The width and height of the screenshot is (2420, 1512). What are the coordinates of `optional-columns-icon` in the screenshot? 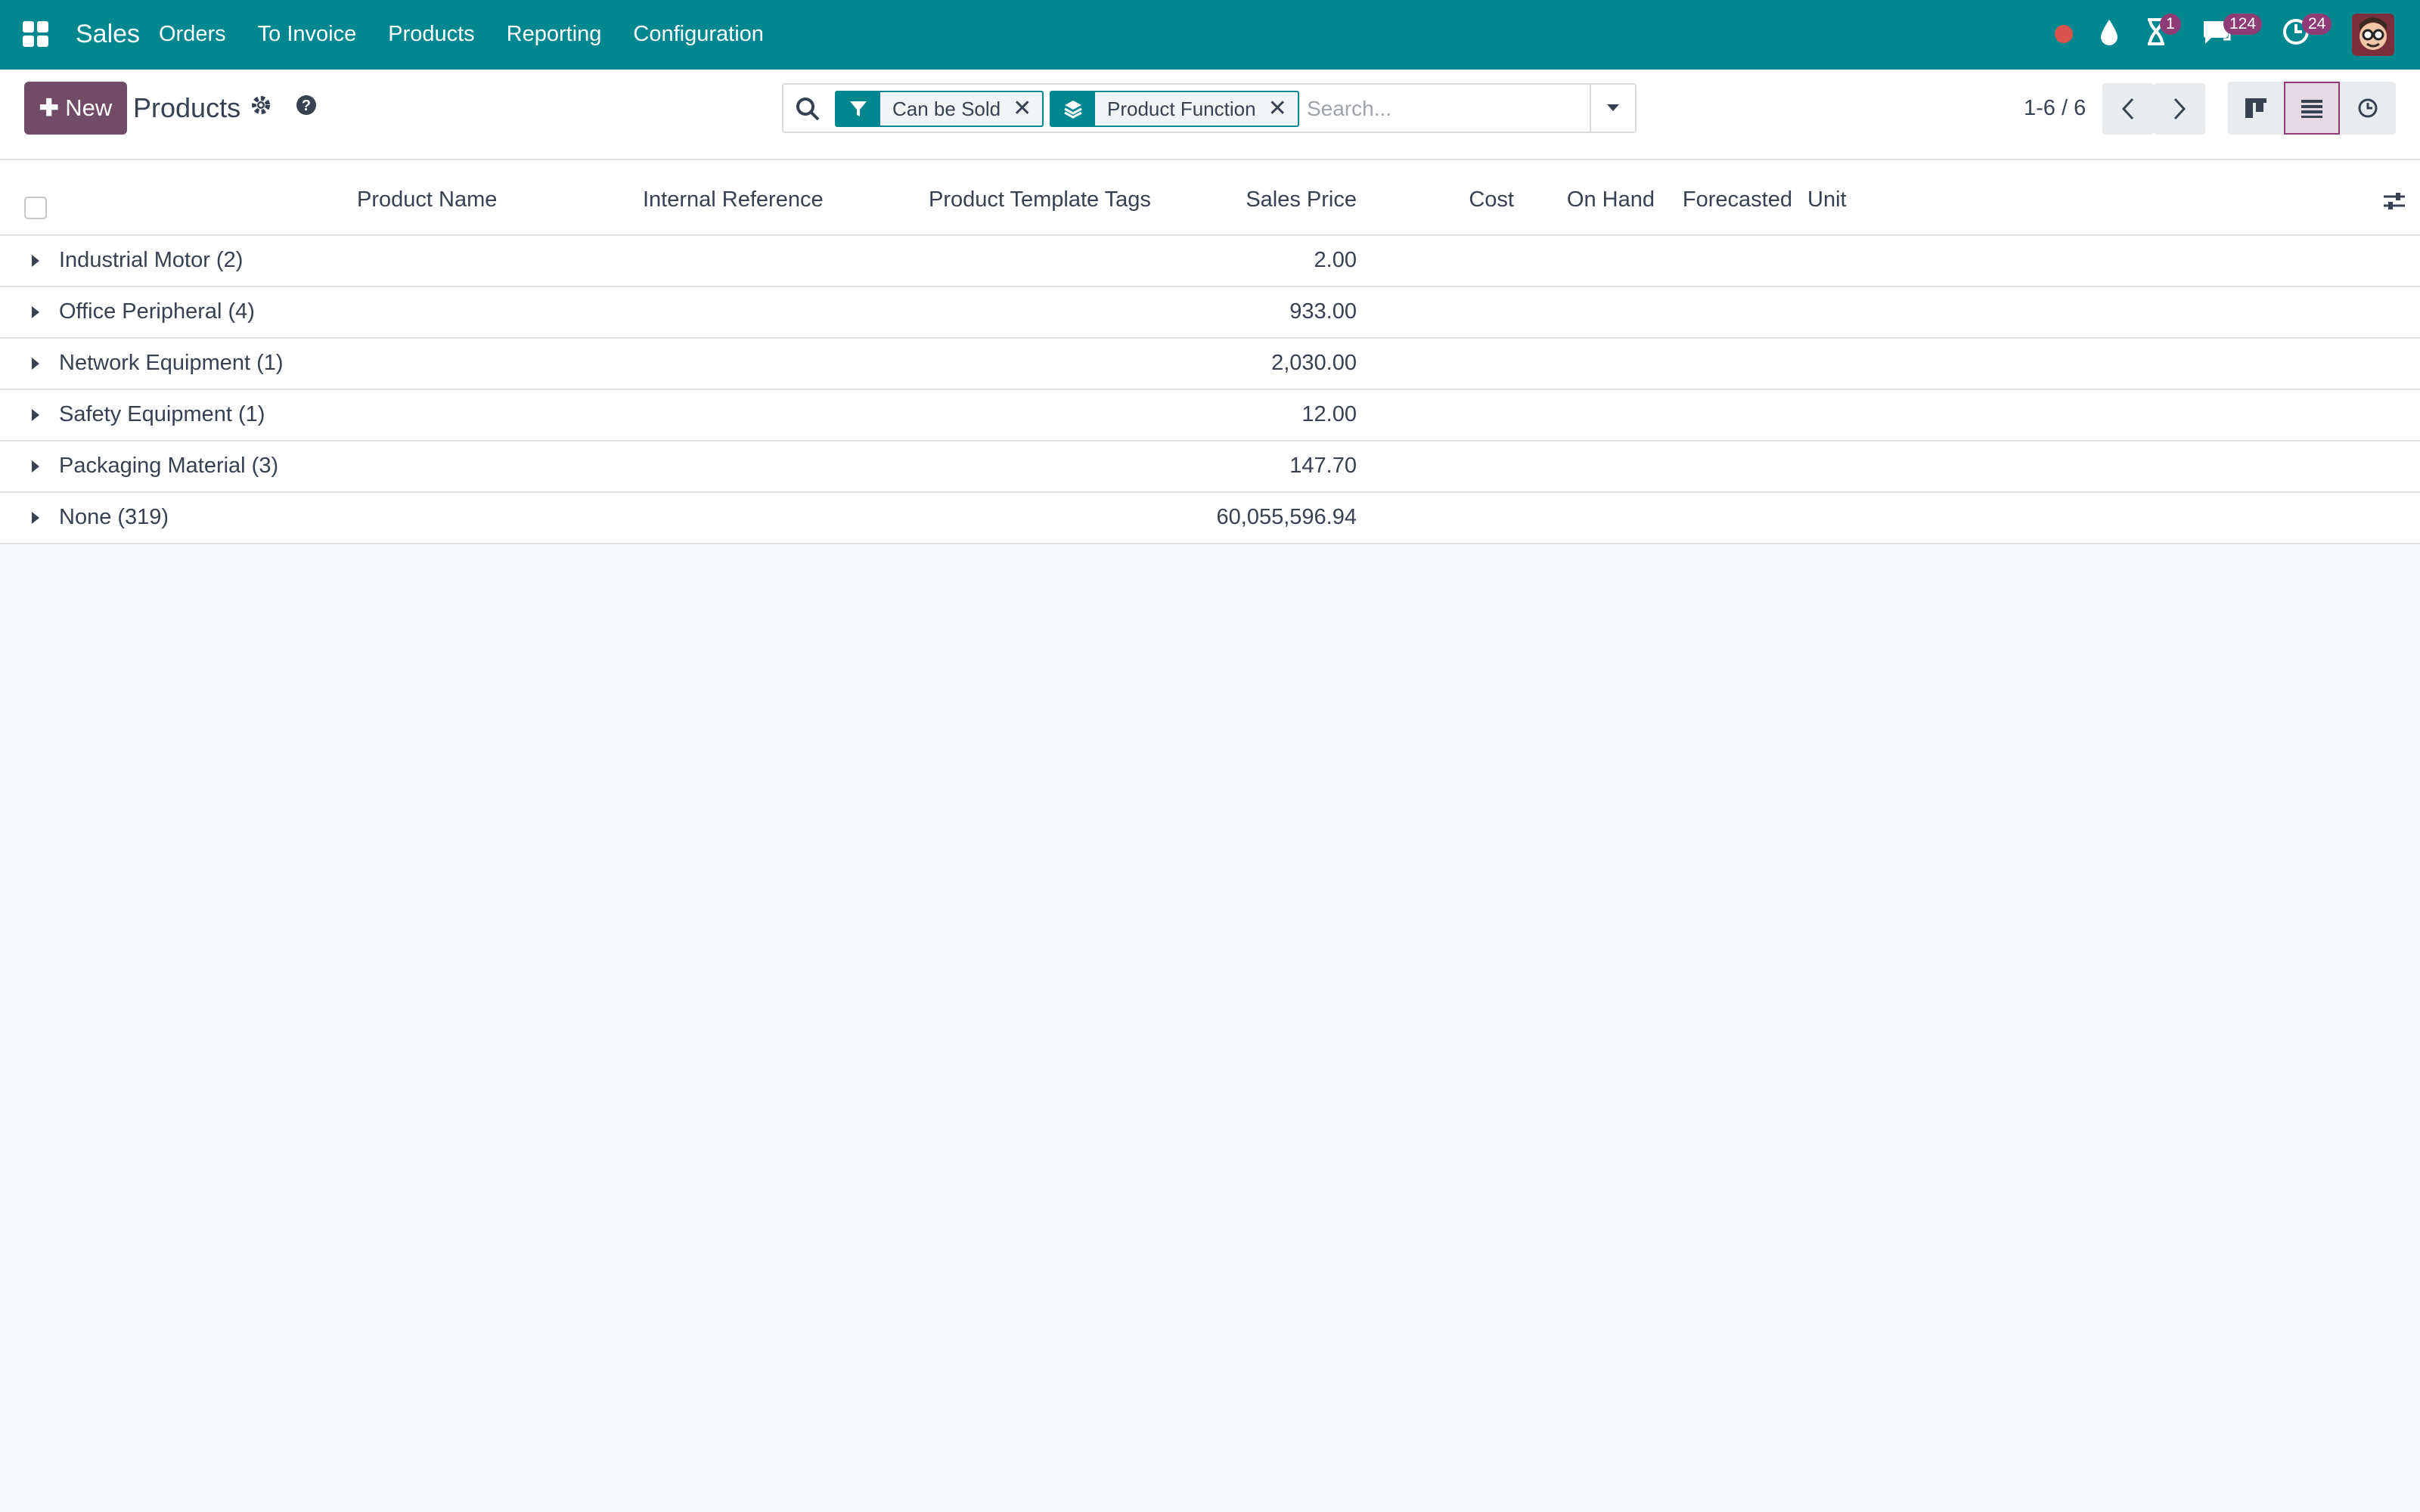 It's located at (2394, 203).